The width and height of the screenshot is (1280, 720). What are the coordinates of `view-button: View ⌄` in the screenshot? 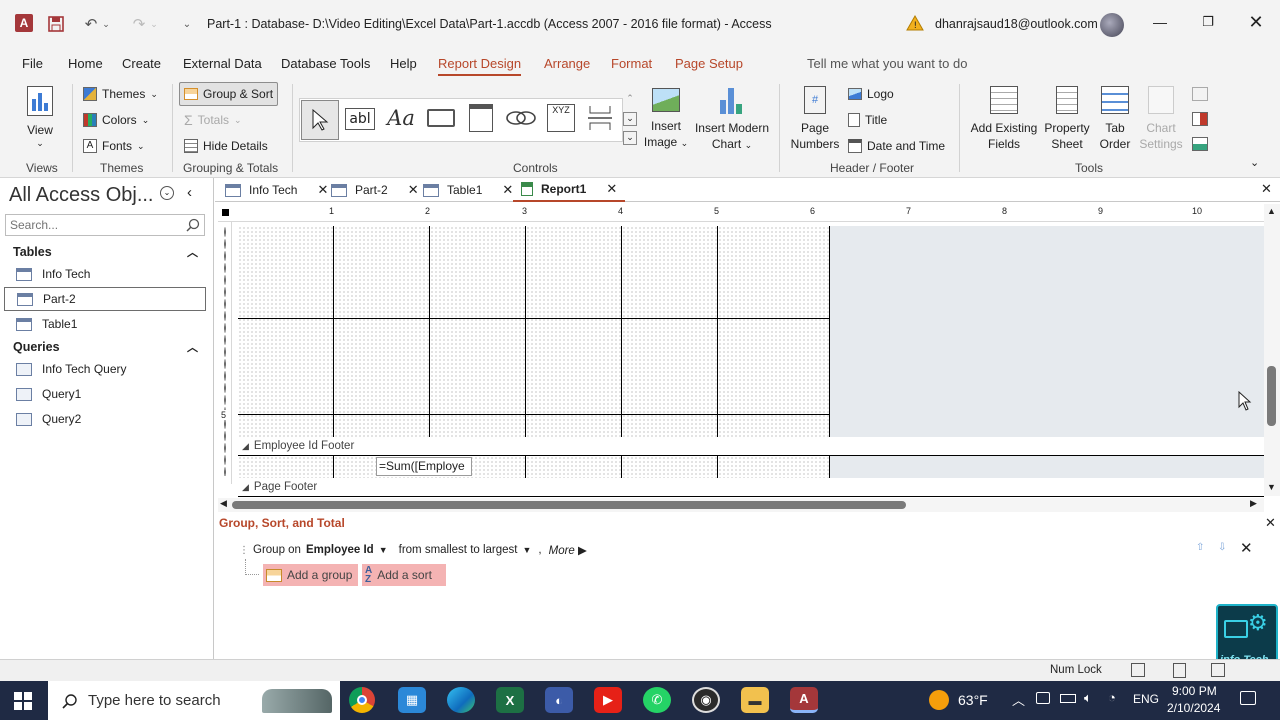 It's located at (40, 118).